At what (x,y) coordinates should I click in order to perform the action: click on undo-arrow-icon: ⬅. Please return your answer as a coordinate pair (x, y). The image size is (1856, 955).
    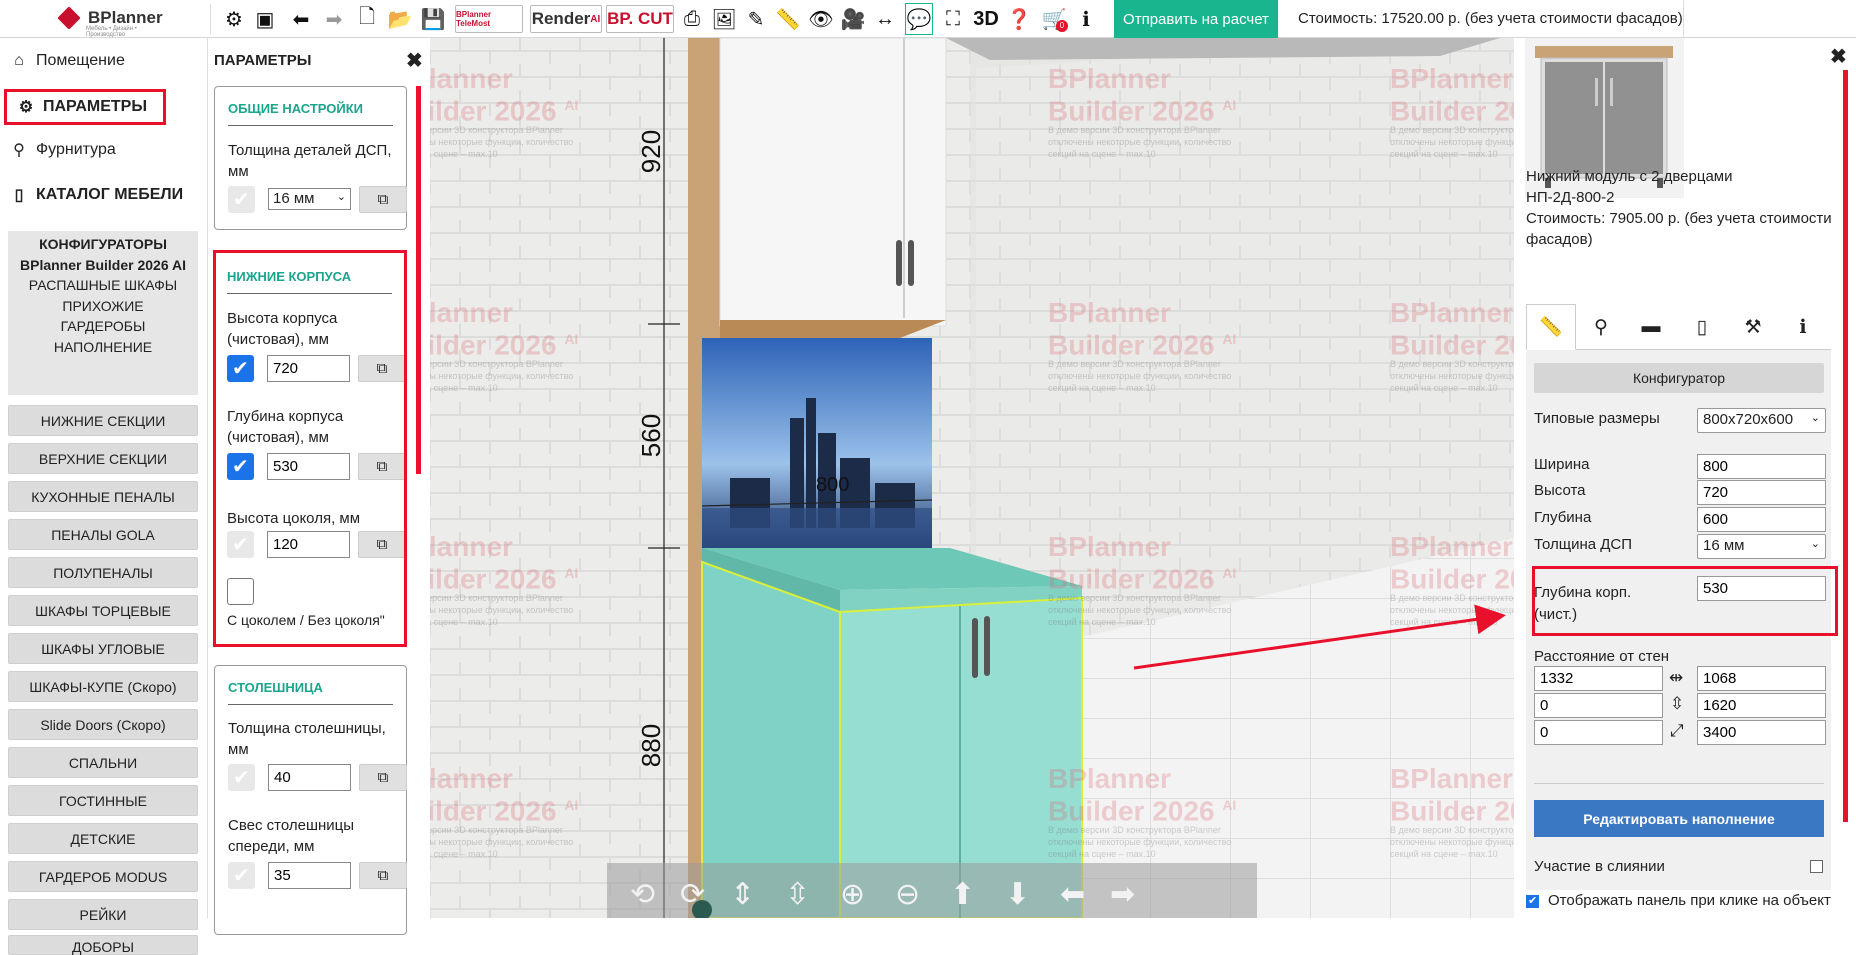
    Looking at the image, I should click on (301, 19).